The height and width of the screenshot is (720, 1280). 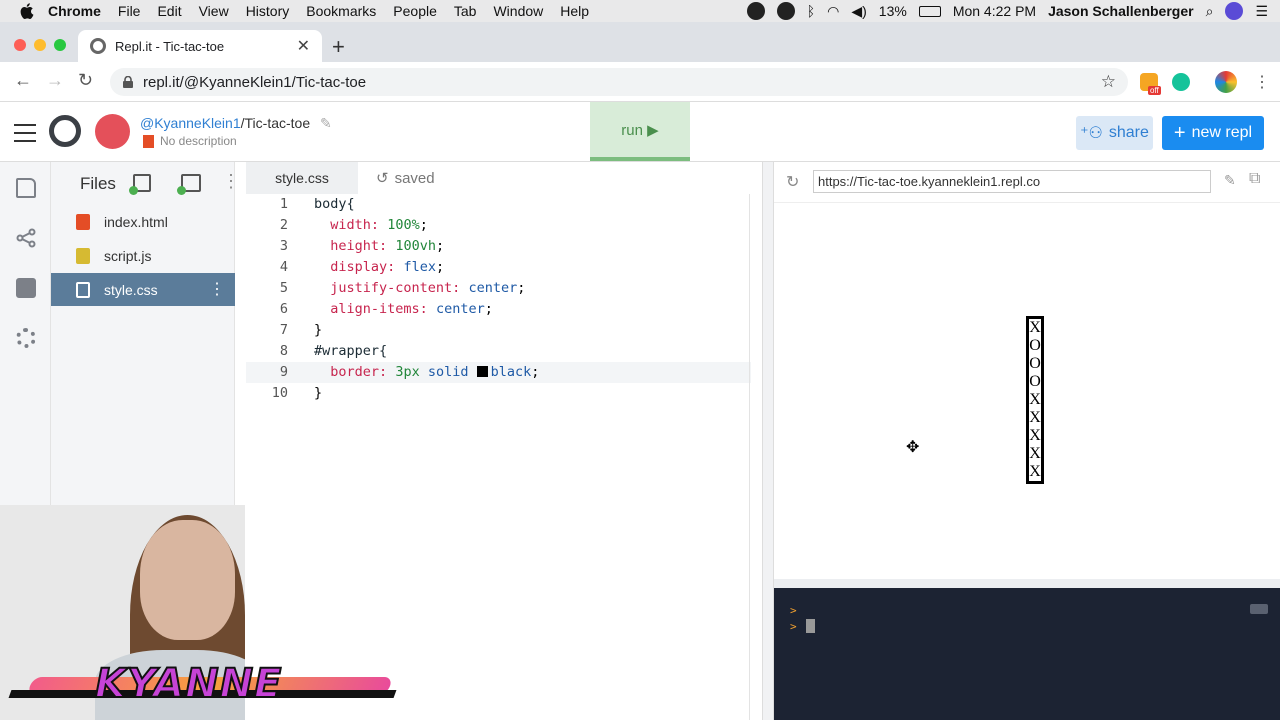 I want to click on name-banner: KYANNE, so click(x=202, y=685).